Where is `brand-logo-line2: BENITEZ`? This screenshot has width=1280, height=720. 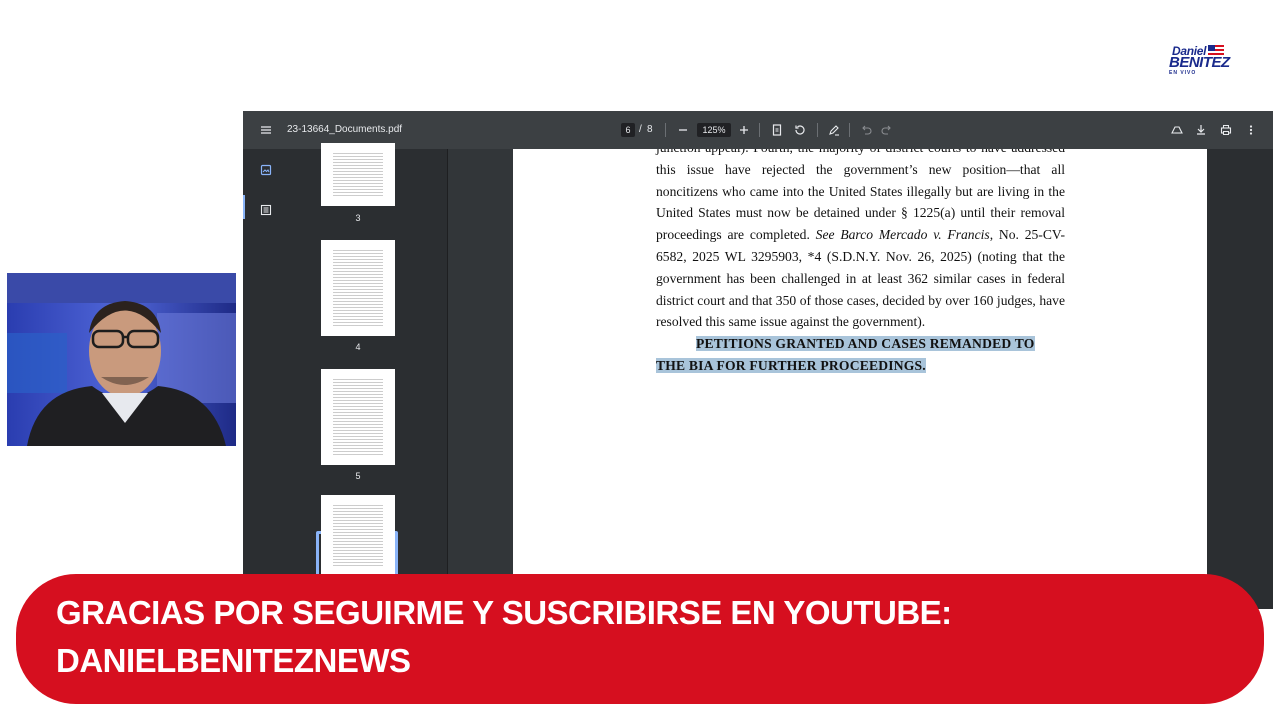 brand-logo-line2: BENITEZ is located at coordinates (1199, 62).